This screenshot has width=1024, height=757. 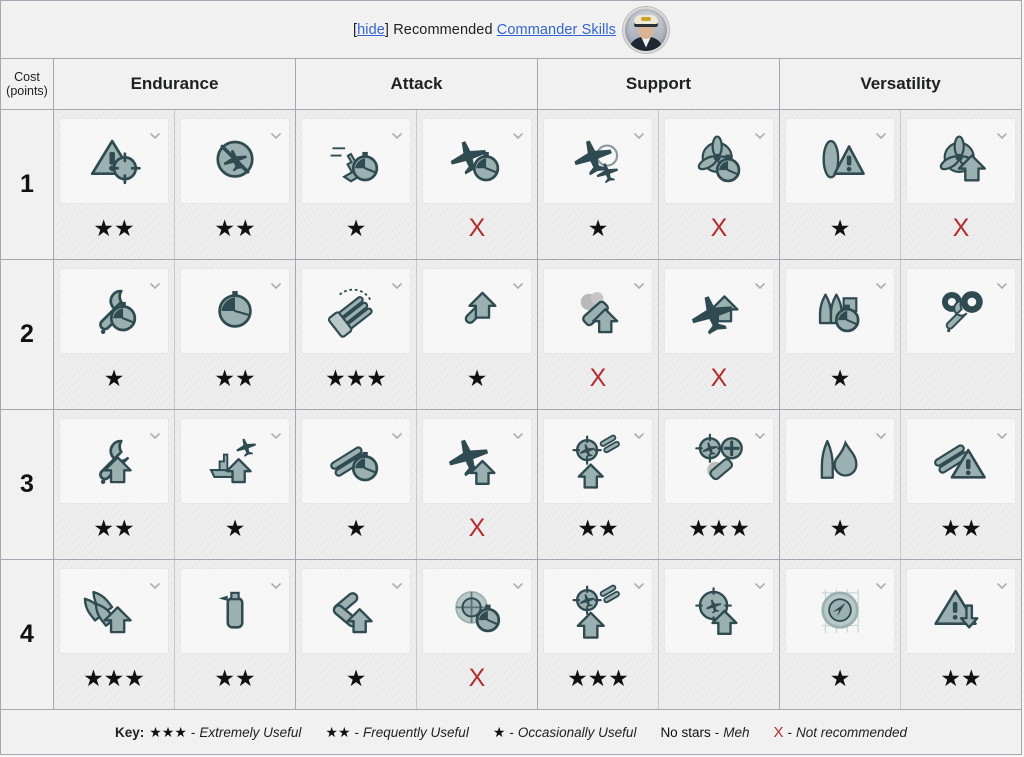 What do you see at coordinates (556, 30) in the screenshot?
I see `commander-skills-link: Commander Skills` at bounding box center [556, 30].